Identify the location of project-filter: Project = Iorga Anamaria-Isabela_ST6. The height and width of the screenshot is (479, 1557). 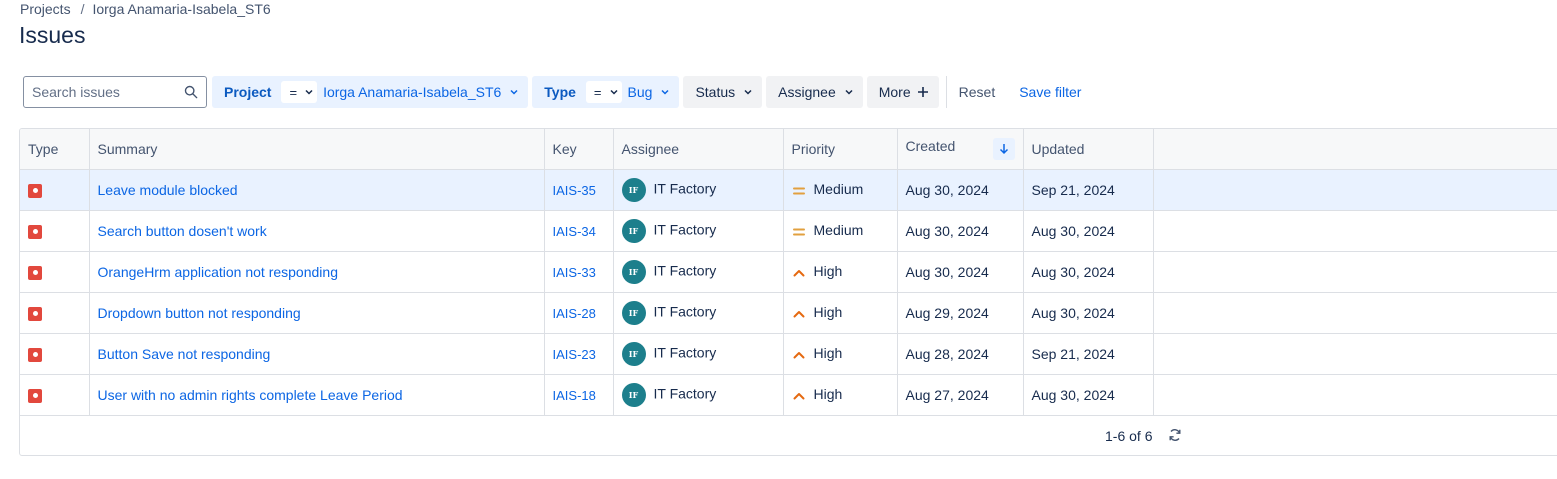
(370, 92).